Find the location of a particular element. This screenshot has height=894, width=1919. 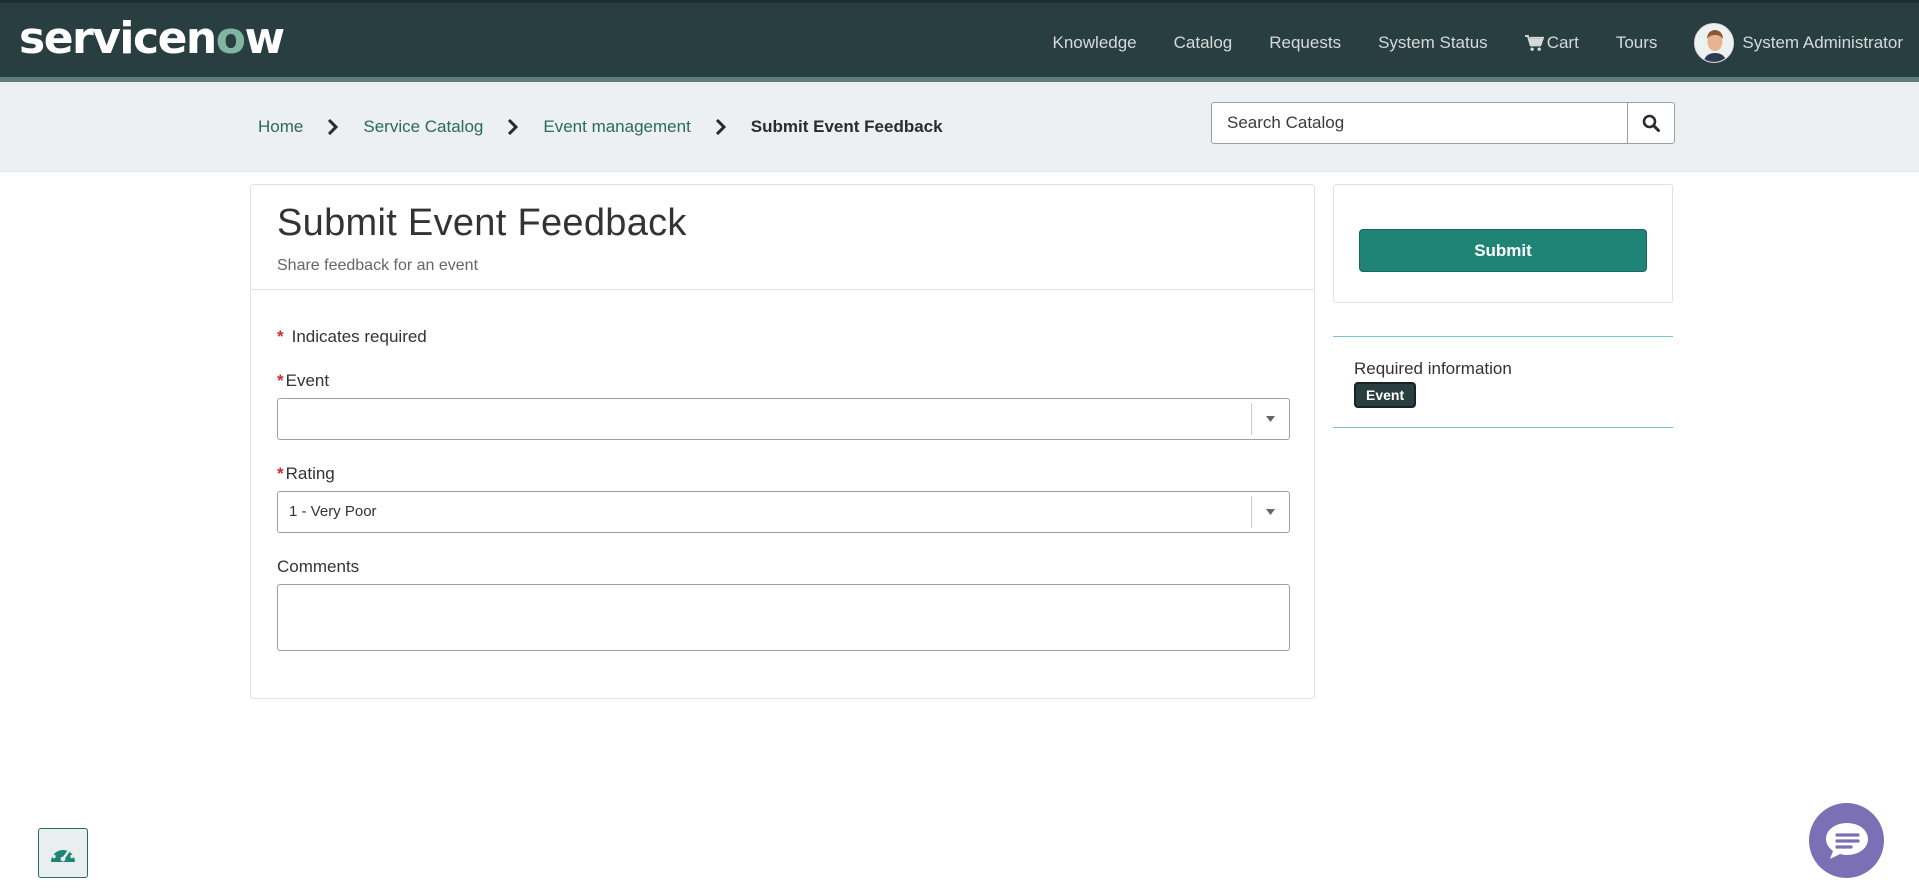

comments-textarea is located at coordinates (783, 617).